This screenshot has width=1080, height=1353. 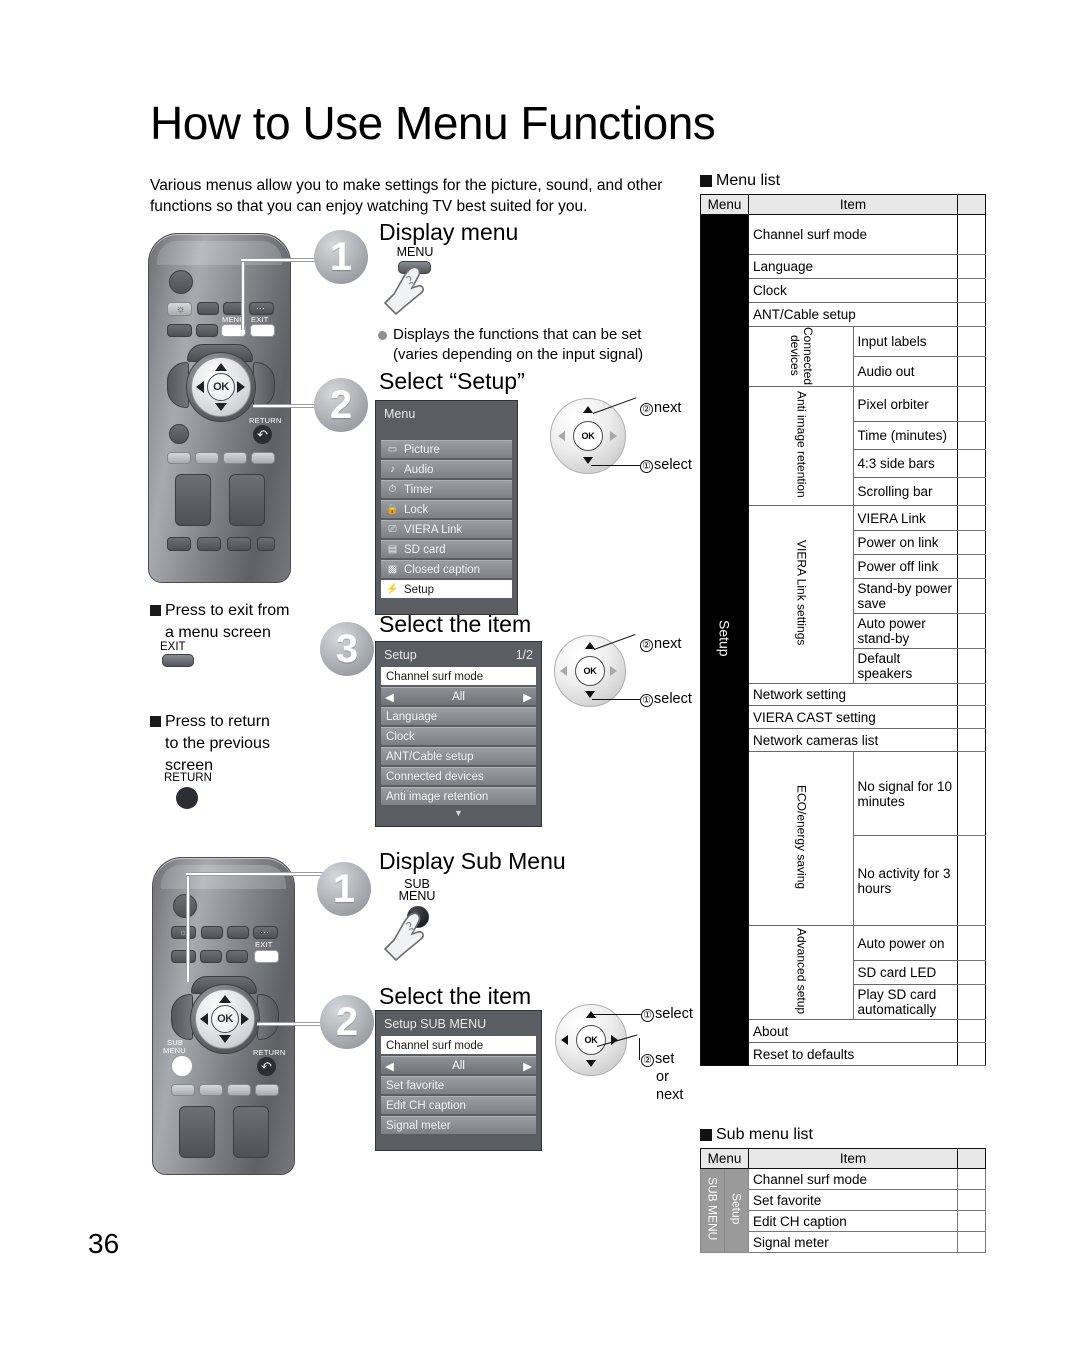 I want to click on osd-setup-selected-item: Channel surf mode, so click(x=458, y=676).